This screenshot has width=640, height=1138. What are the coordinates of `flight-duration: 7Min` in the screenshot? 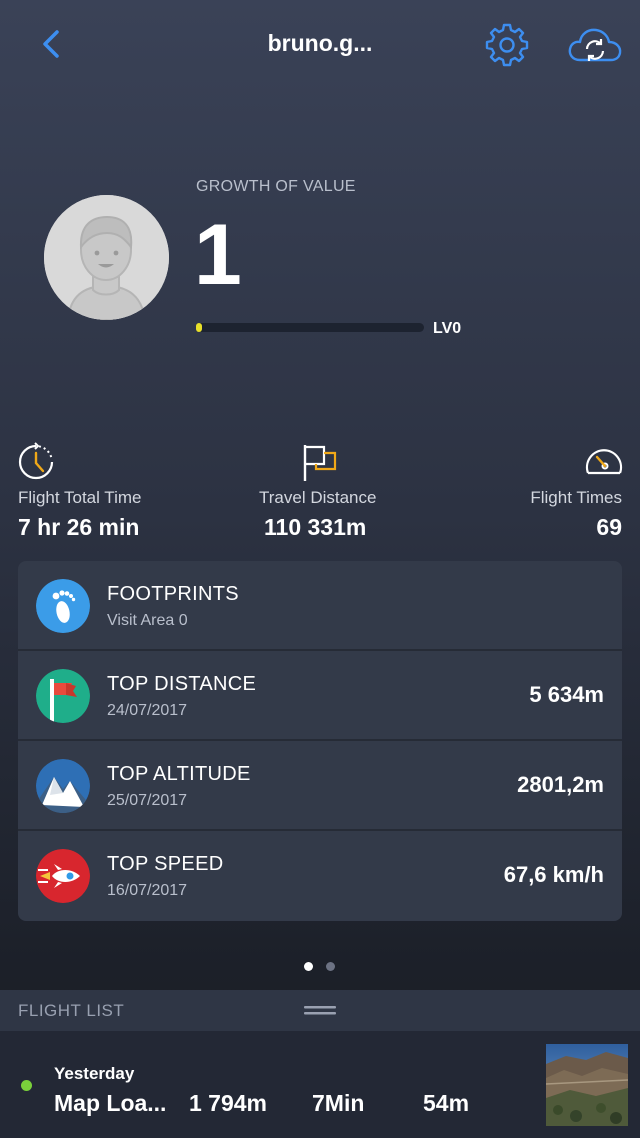 It's located at (338, 1103).